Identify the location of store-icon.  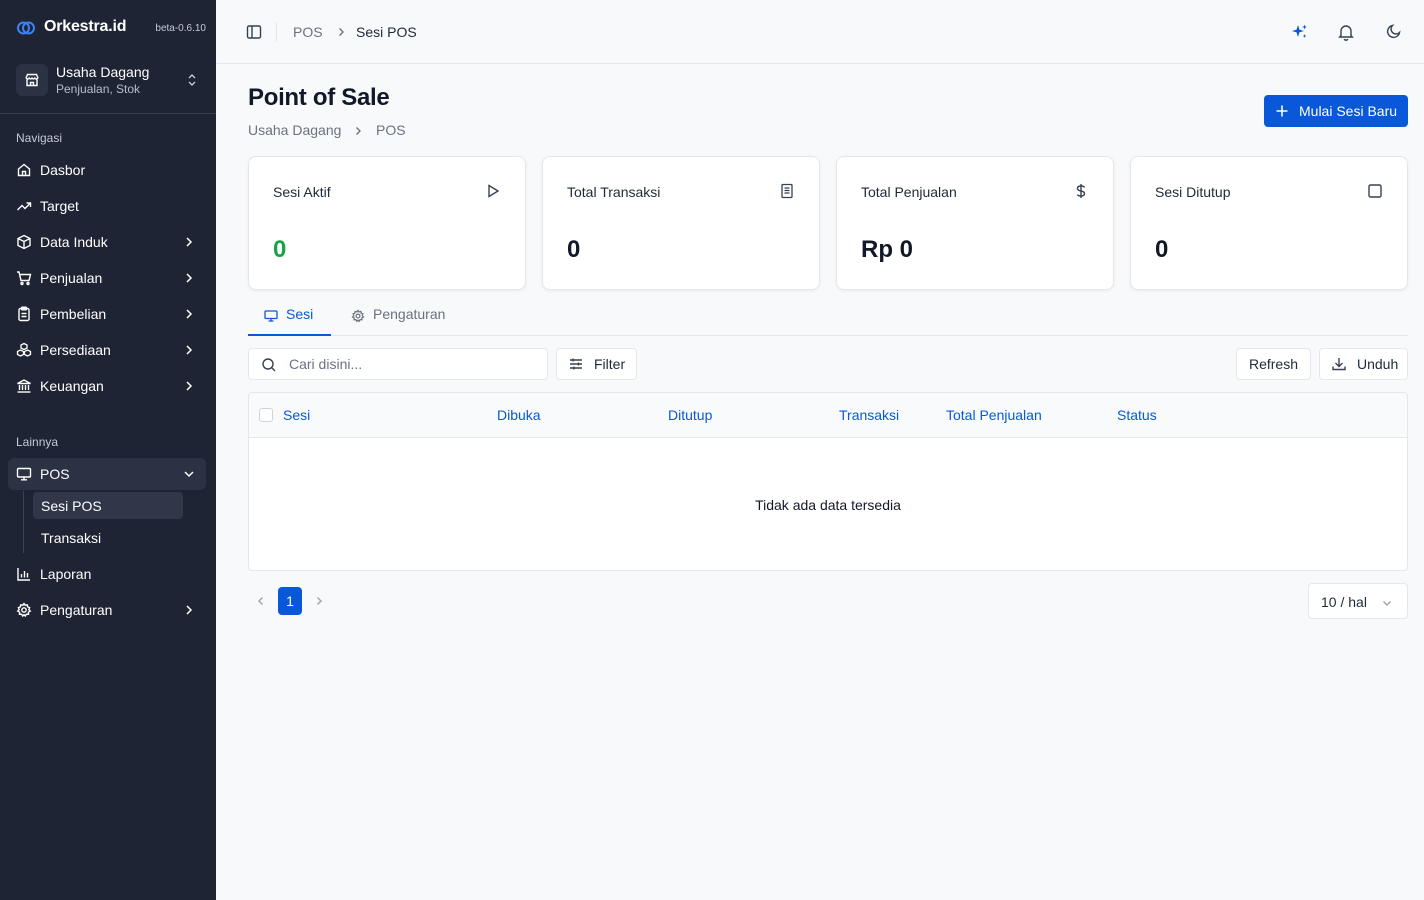
(32, 80).